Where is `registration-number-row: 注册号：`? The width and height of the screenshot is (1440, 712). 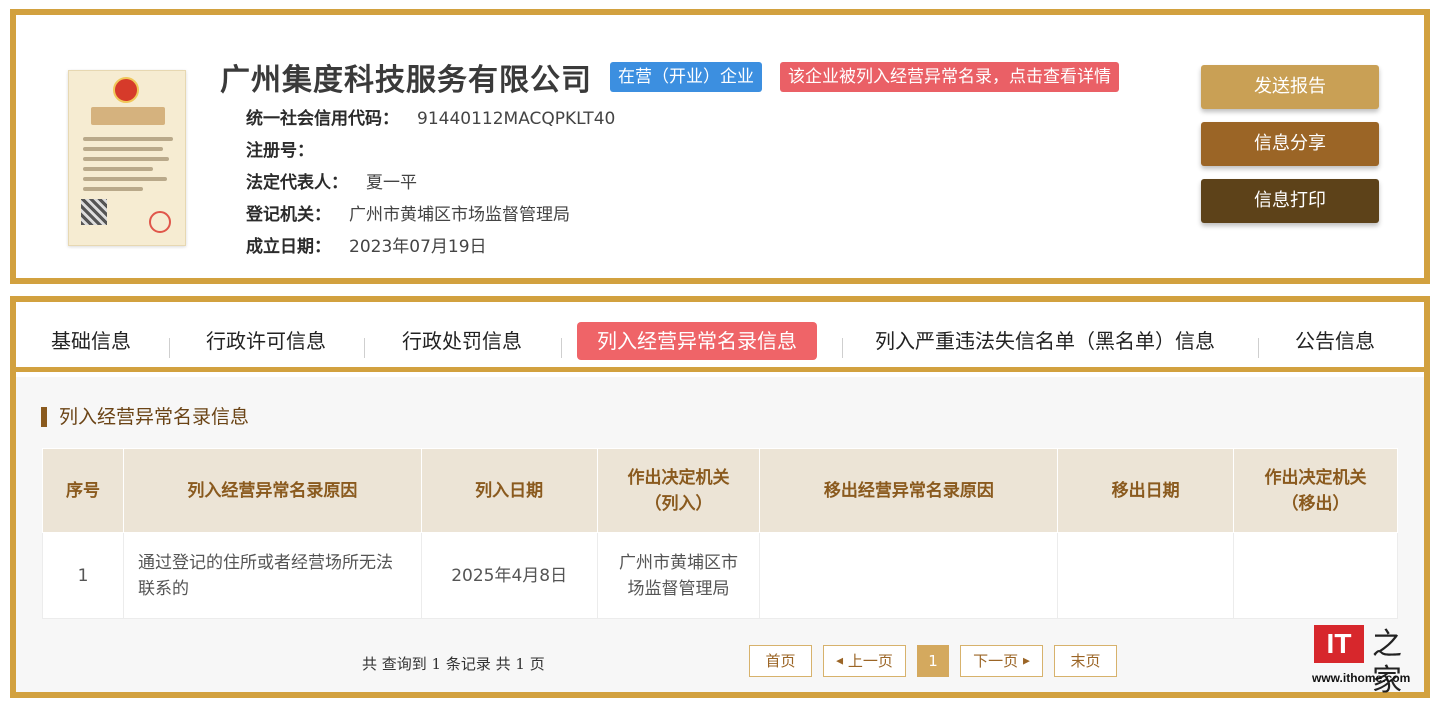 registration-number-row: 注册号： is located at coordinates (289, 148).